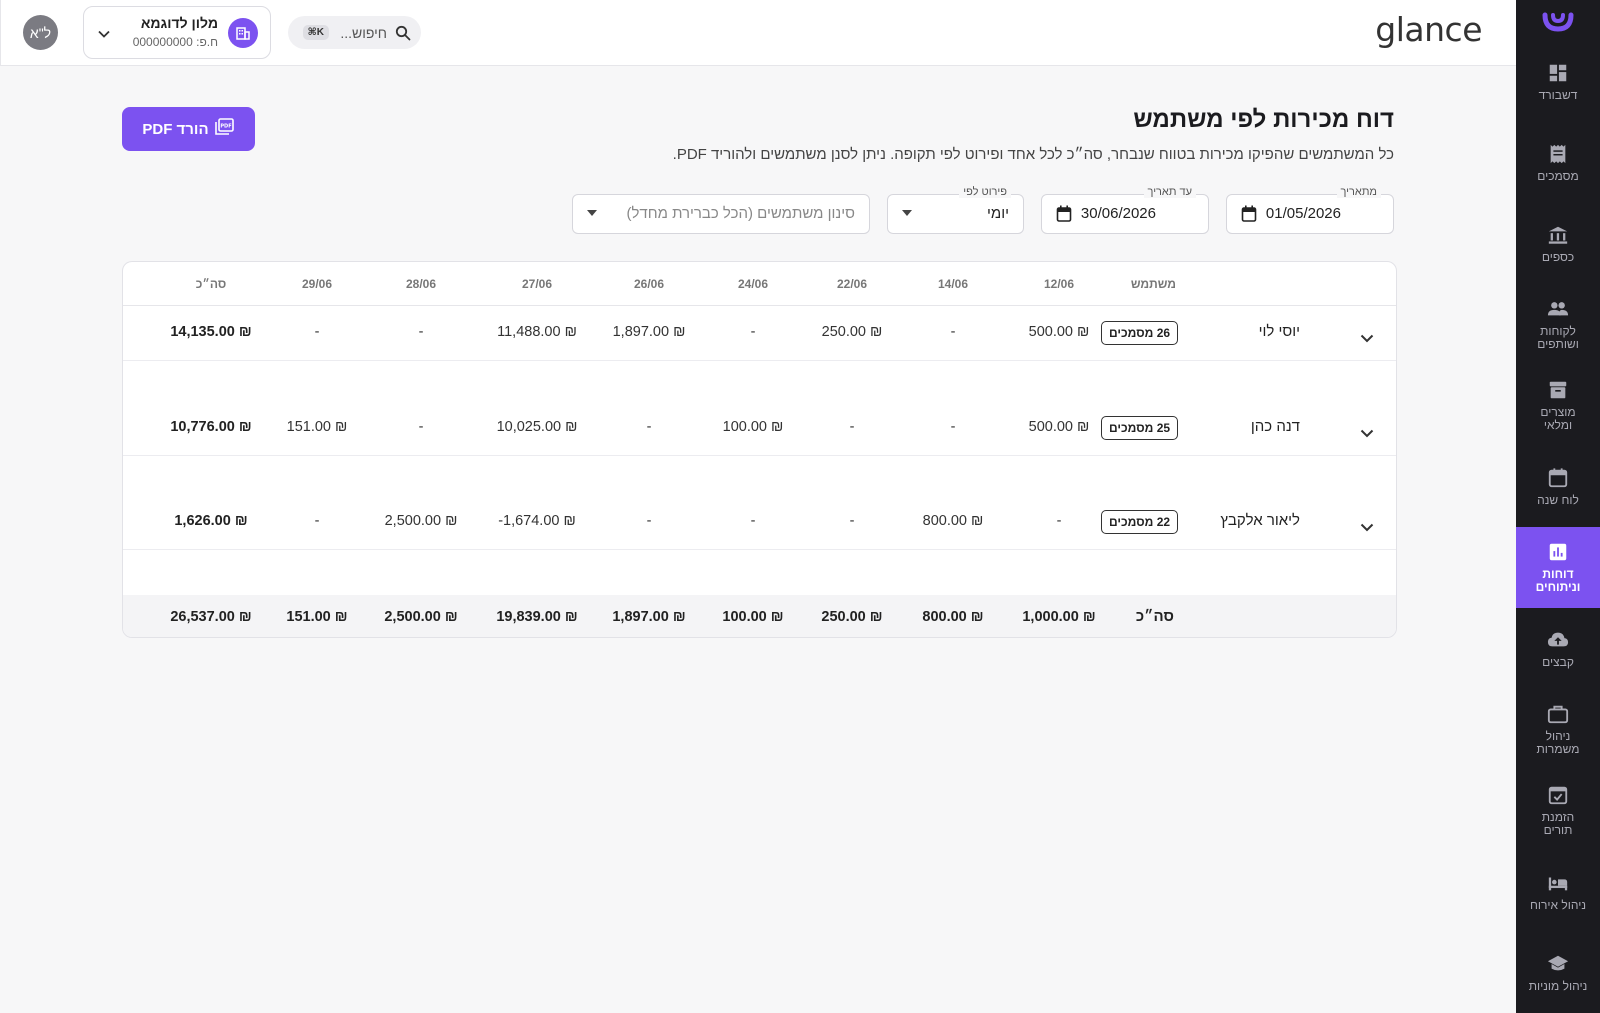 This screenshot has width=1600, height=1013. I want to click on amount-cell: 1,897.00 ₪, so click(649, 332).